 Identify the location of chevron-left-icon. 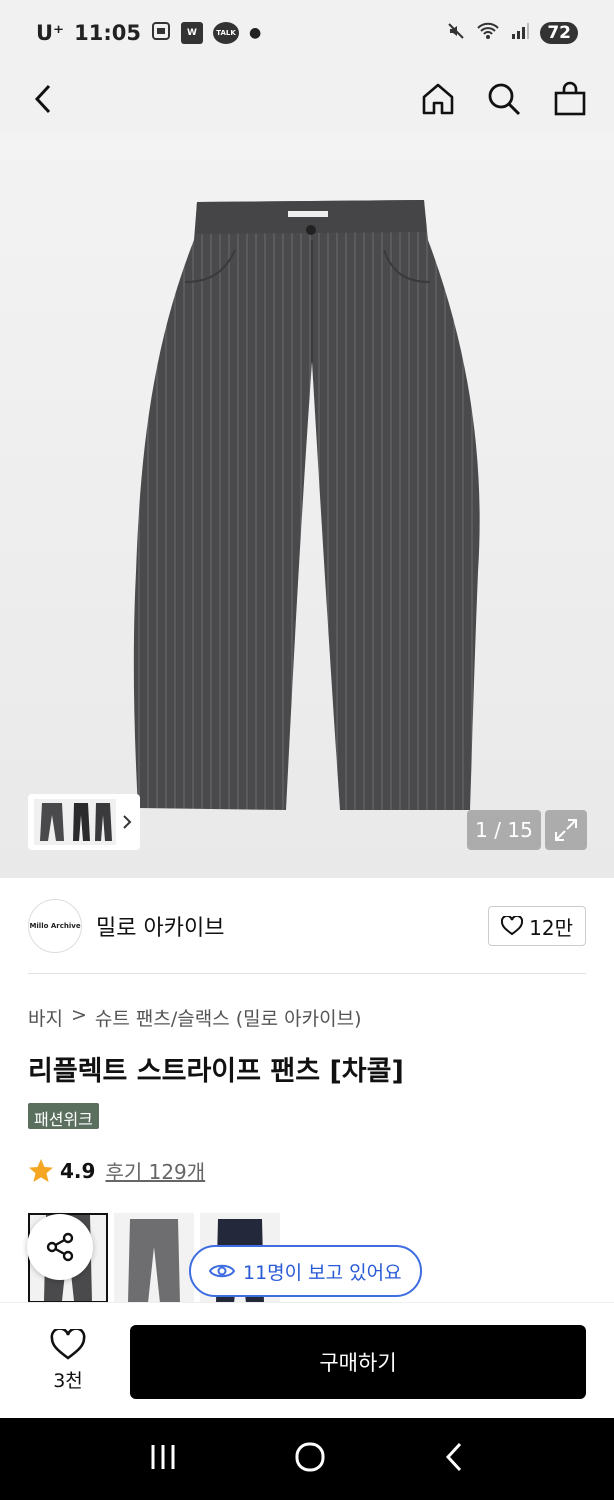
(42, 99).